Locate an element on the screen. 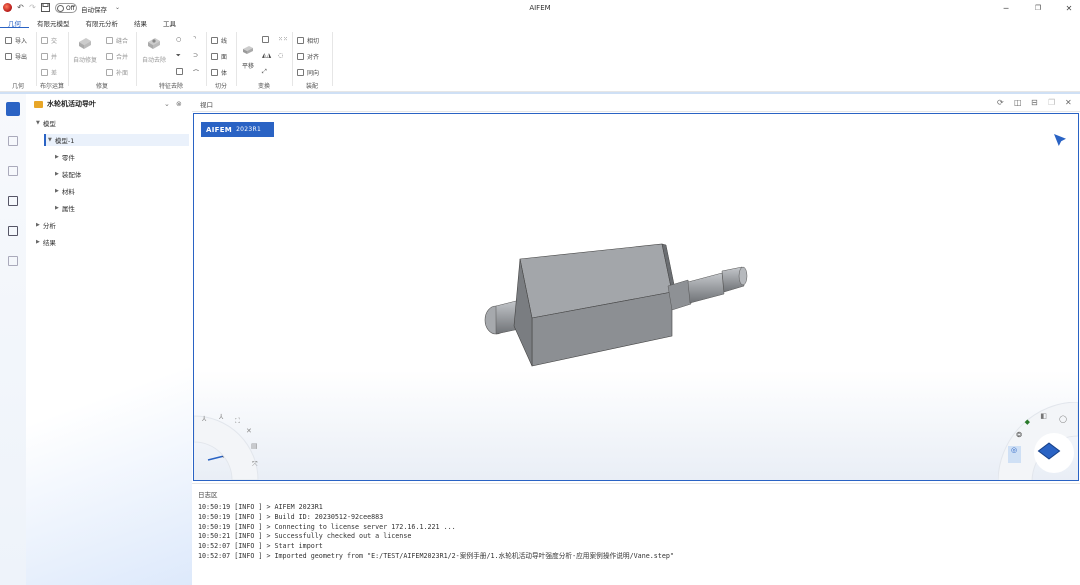 Image resolution: width=1080 pixels, height=585 pixels. array-button: ⁙⁙ is located at coordinates (283, 39).